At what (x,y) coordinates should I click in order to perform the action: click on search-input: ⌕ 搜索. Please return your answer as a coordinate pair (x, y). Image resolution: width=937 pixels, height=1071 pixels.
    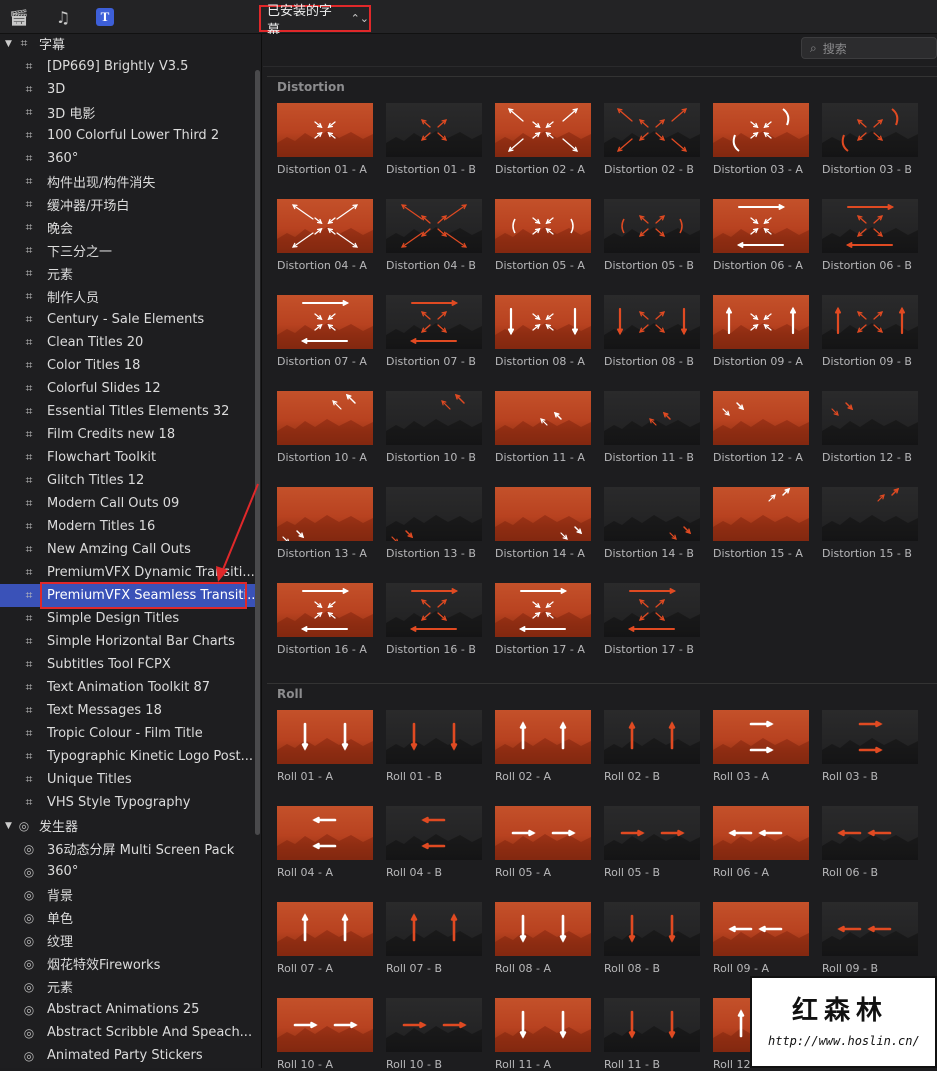
    Looking at the image, I should click on (869, 48).